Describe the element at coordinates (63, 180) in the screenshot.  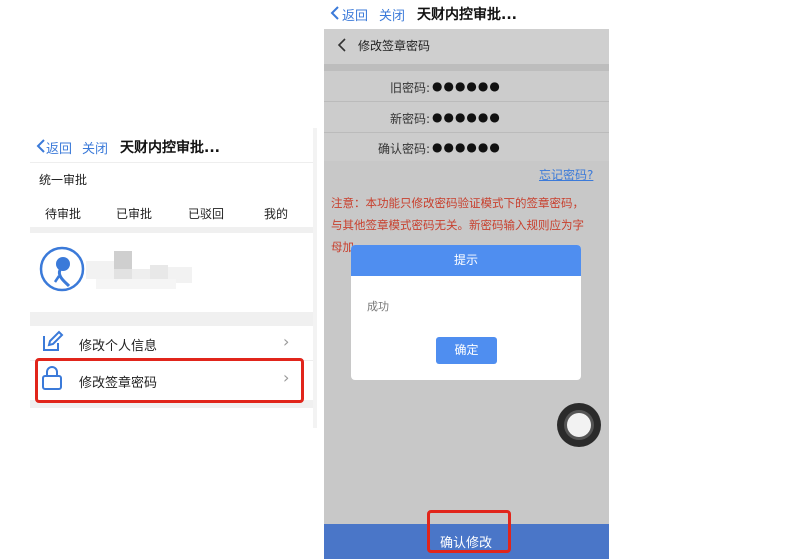
I see `section-title: 统一审批` at that location.